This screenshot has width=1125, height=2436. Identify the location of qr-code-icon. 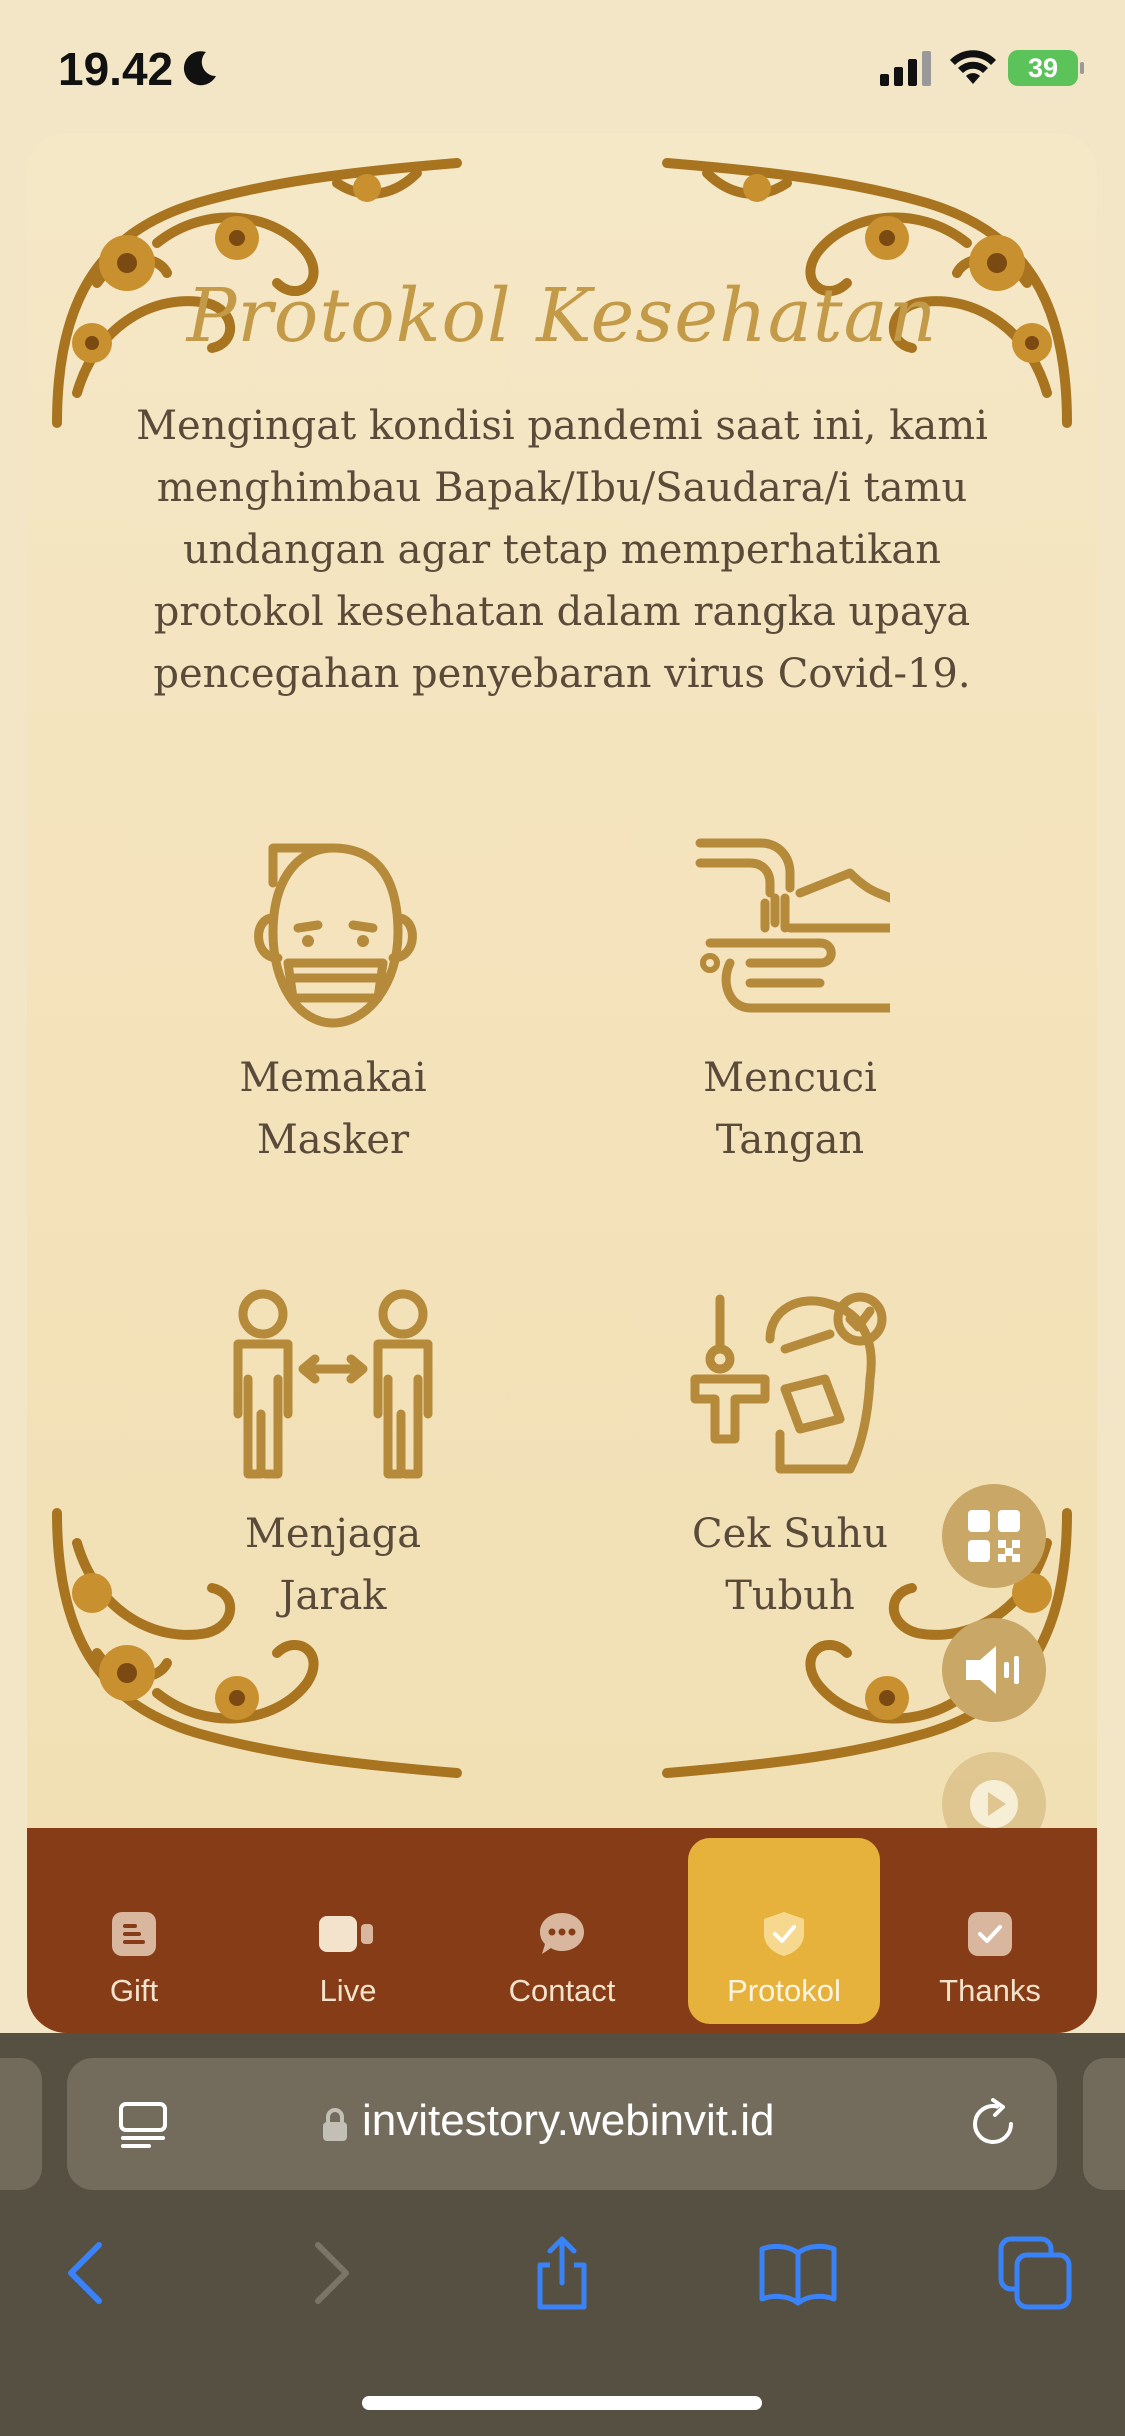
(994, 1536).